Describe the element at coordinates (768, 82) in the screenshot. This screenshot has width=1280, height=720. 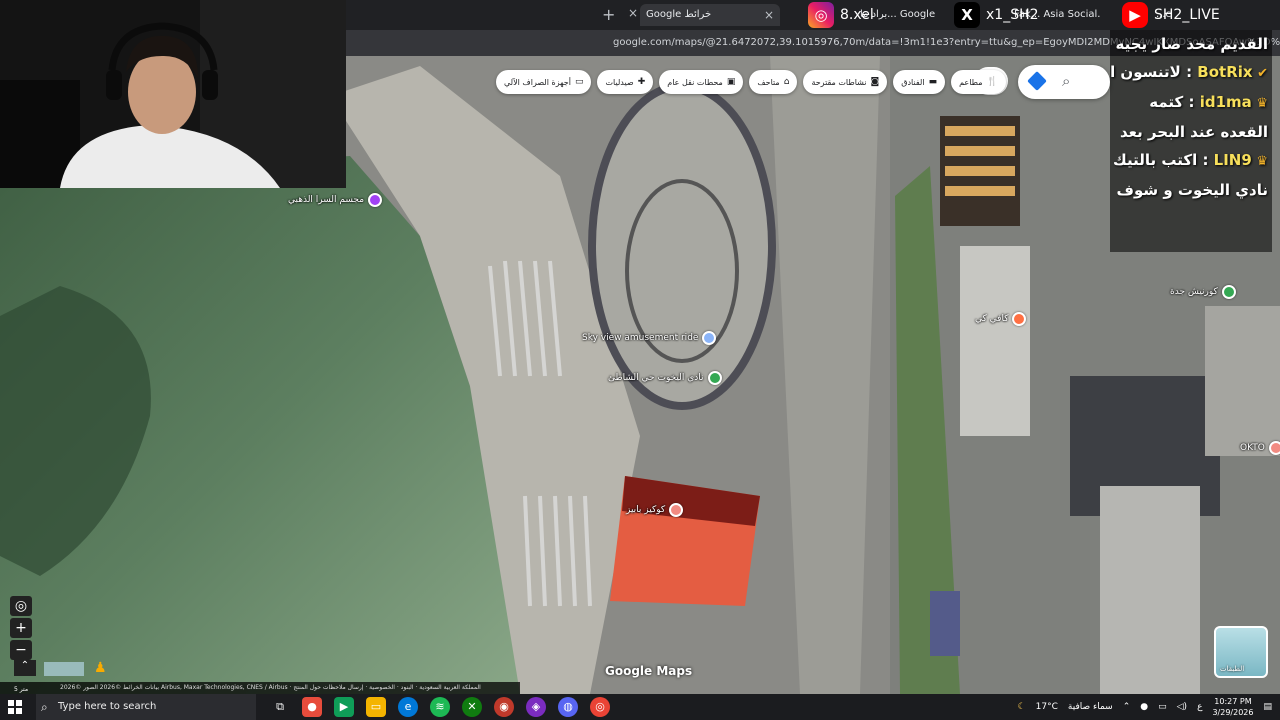
I see `chip-label: متاحف` at that location.